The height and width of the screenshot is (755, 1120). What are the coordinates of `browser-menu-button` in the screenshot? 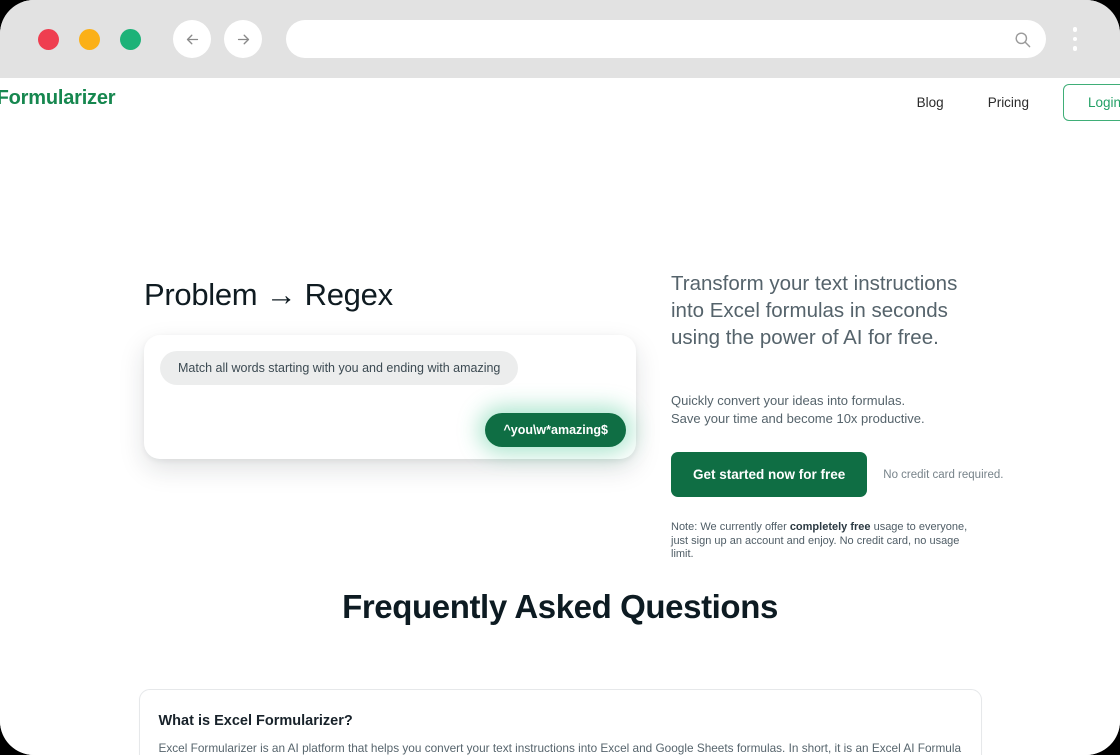 It's located at (1075, 39).